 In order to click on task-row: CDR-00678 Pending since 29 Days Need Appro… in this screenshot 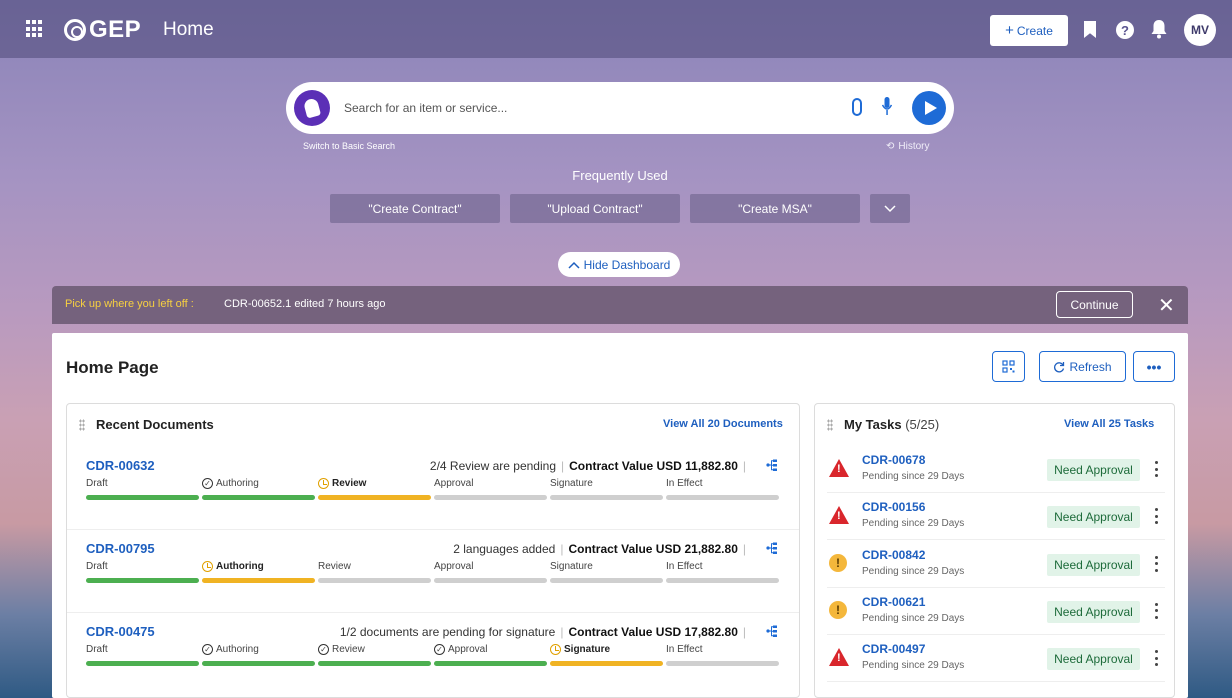, I will do `click(996, 469)`.